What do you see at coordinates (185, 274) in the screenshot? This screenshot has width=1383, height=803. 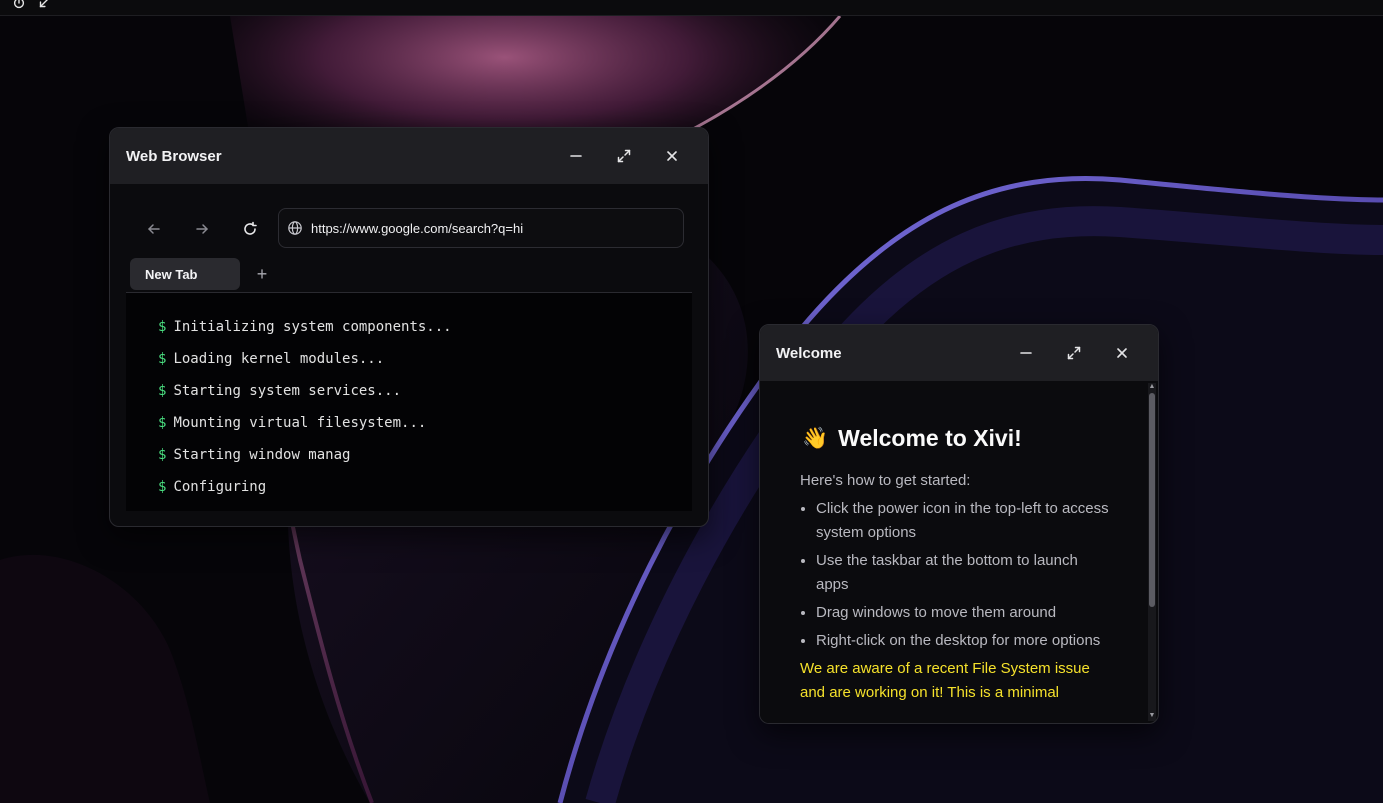 I see `tab-new-tab: New Tab` at bounding box center [185, 274].